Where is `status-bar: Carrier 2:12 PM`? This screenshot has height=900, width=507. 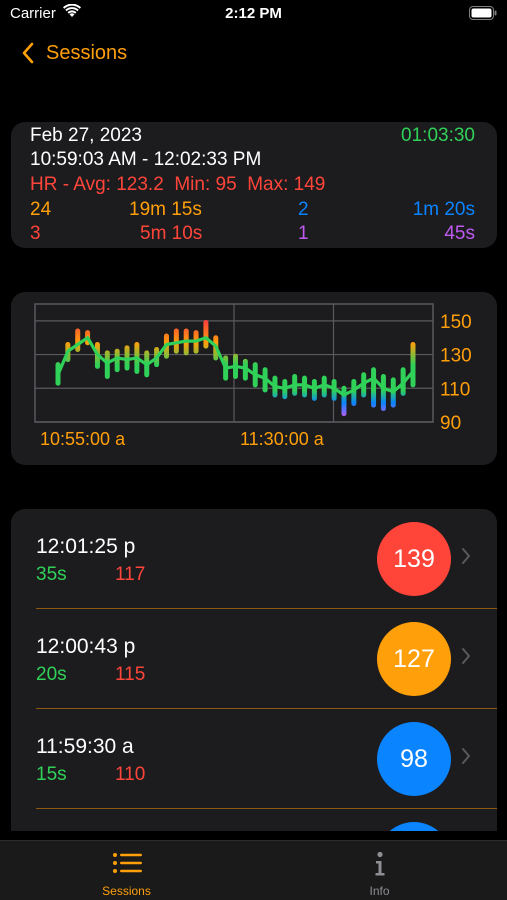
status-bar: Carrier 2:12 PM is located at coordinates (253, 15).